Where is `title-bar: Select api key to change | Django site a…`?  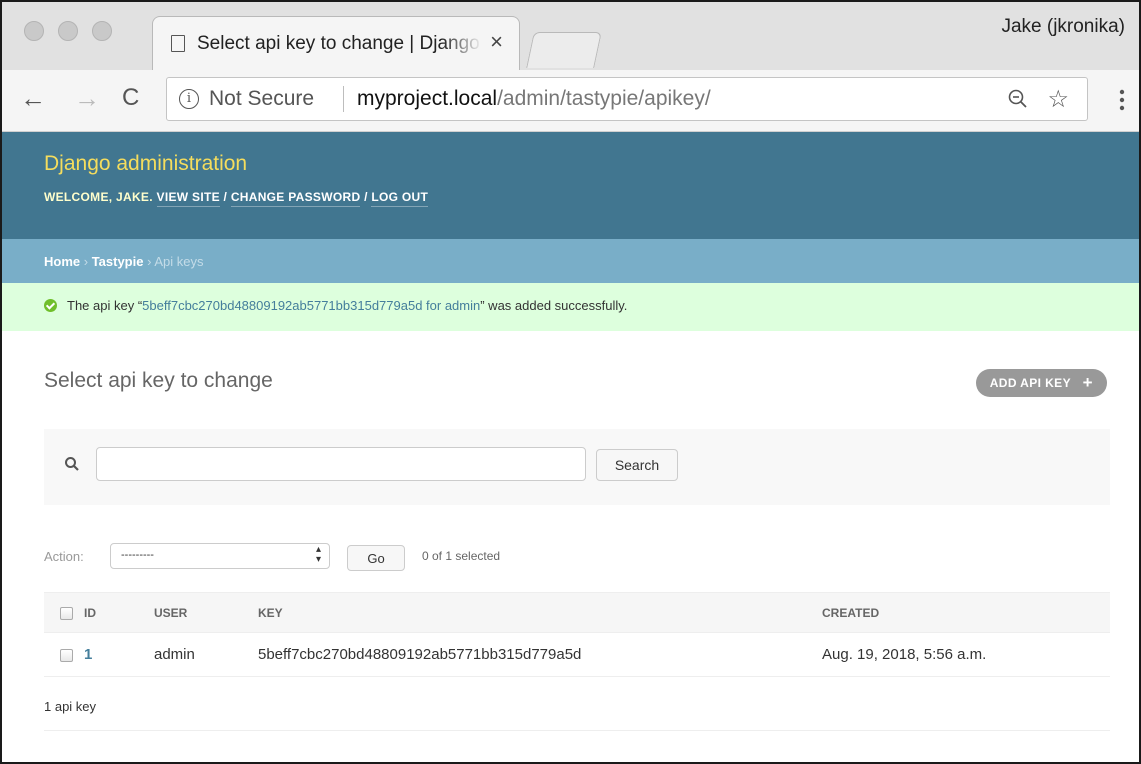
title-bar: Select api key to change | Django site a… is located at coordinates (570, 36).